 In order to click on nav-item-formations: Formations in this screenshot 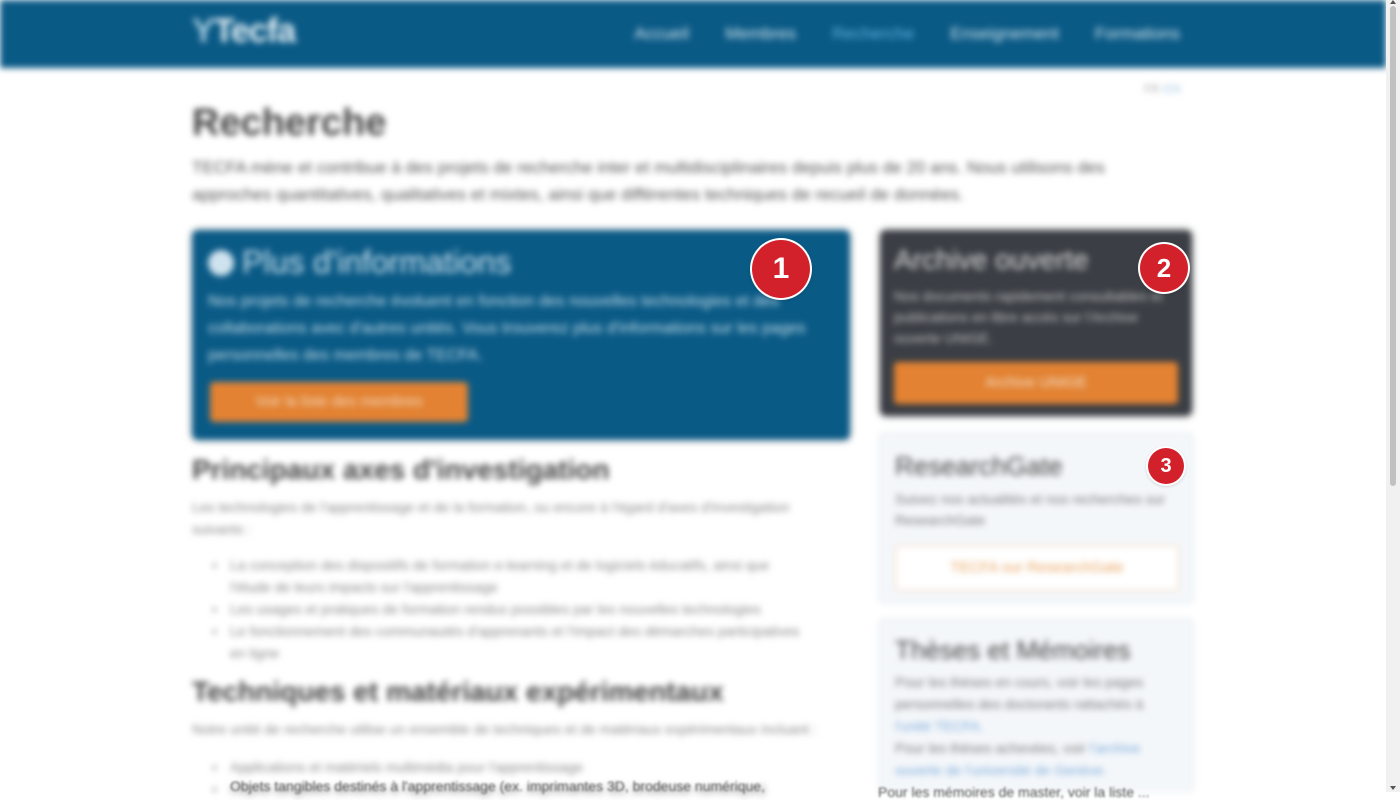, I will do `click(1137, 34)`.